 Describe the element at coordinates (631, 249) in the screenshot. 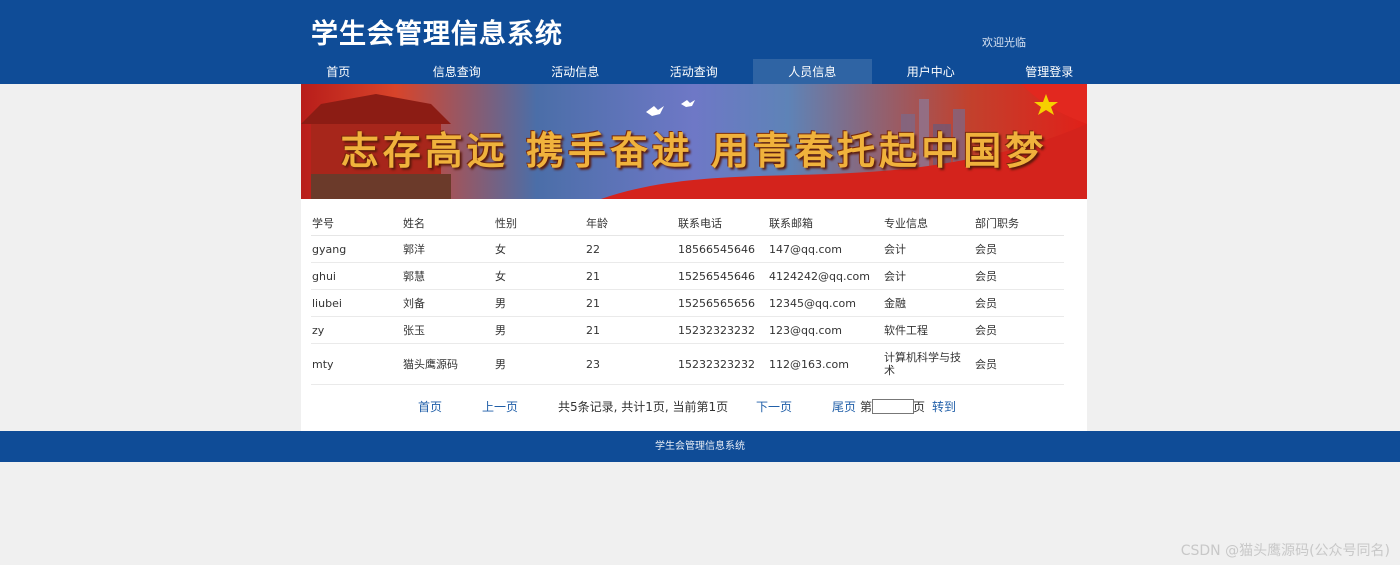

I see `table-cell: 22` at that location.